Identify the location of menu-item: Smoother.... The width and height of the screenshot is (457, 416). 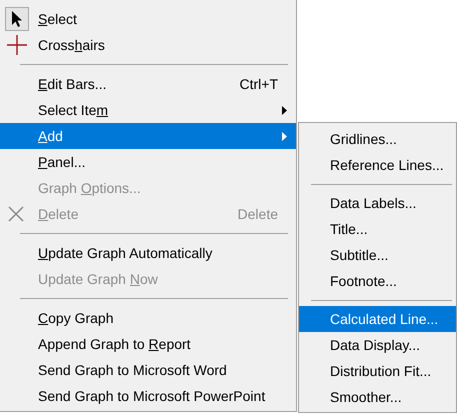
(377, 397).